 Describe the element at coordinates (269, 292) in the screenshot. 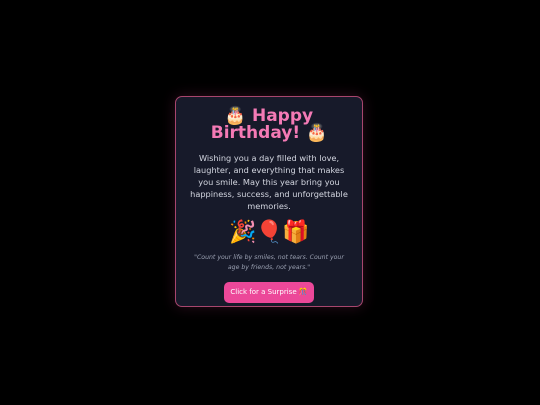

I see `surprise-button: Click for a Surprise 🎊` at that location.